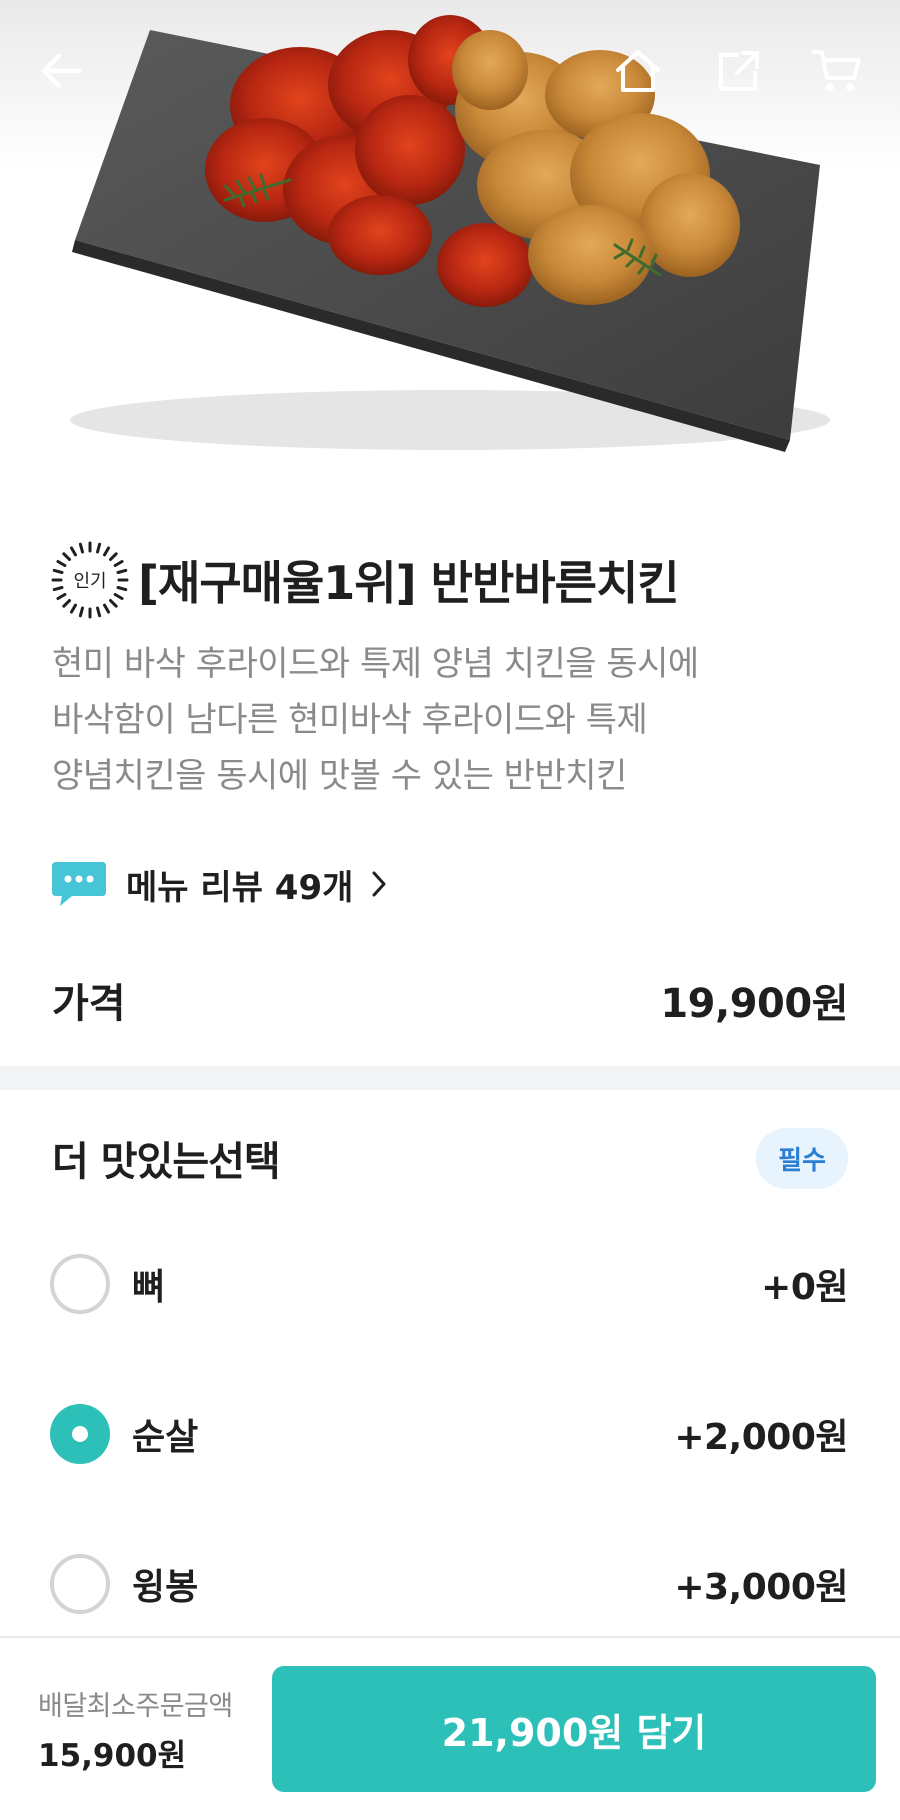 The width and height of the screenshot is (900, 1820). I want to click on share-button, so click(739, 71).